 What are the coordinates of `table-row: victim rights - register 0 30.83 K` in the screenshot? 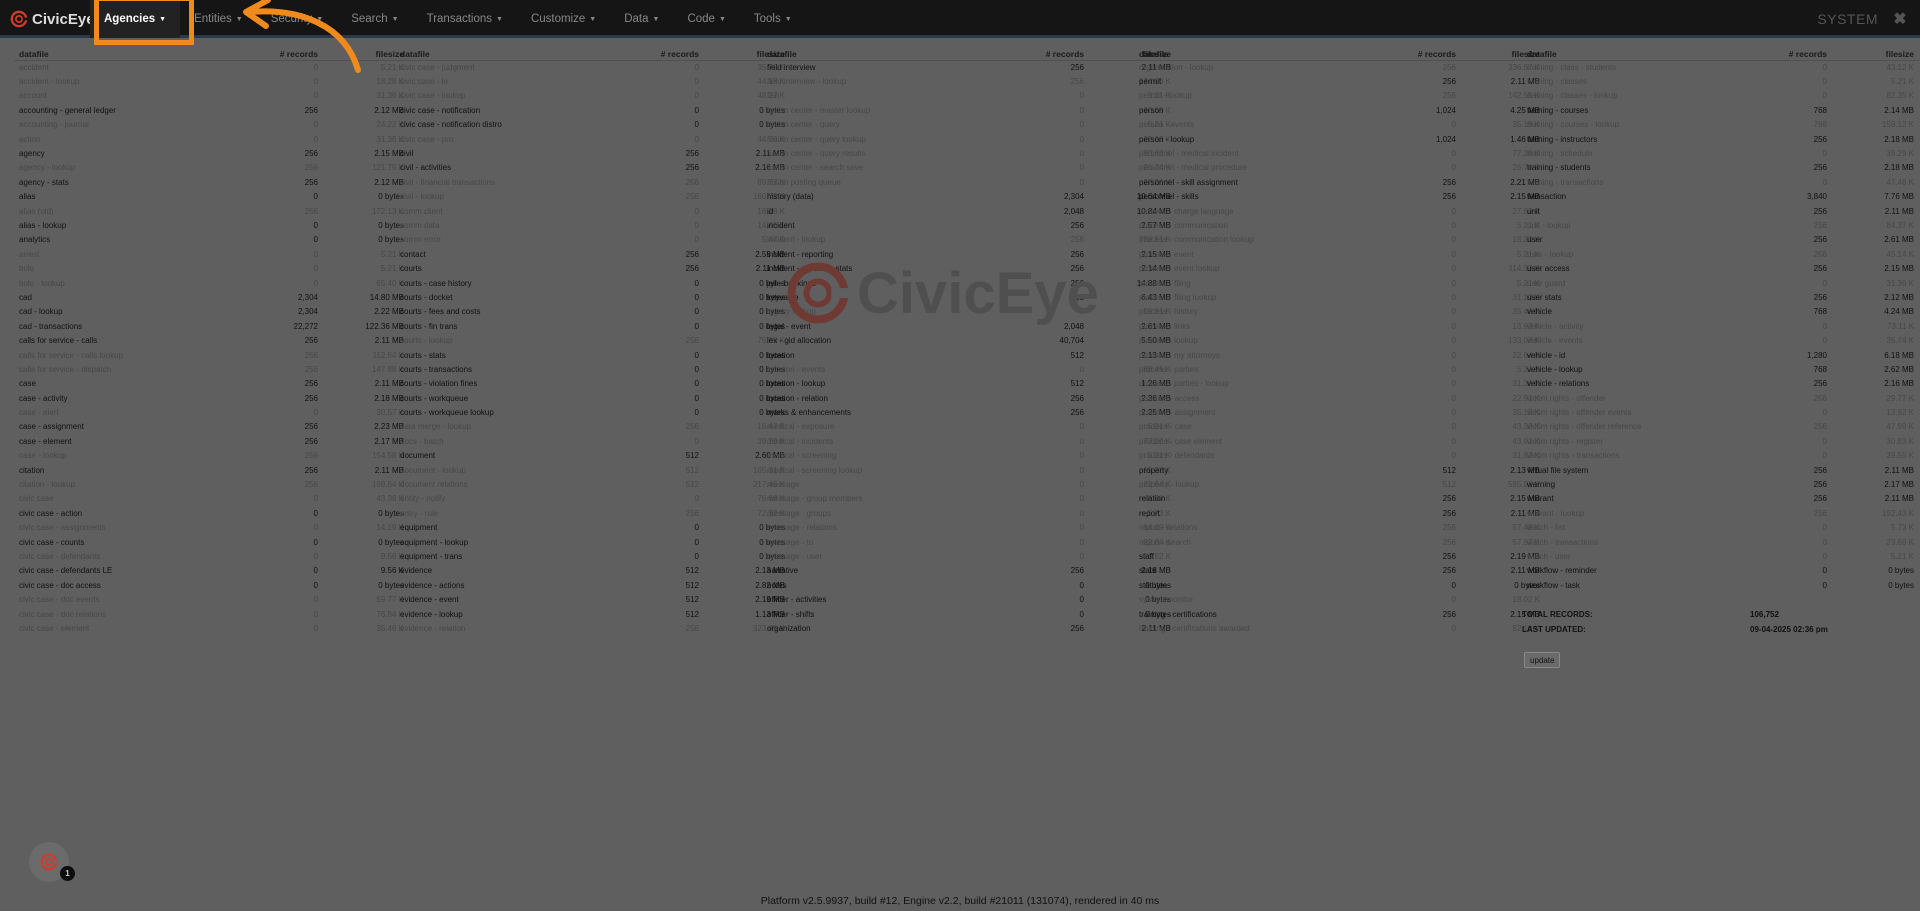 It's located at (1720, 441).